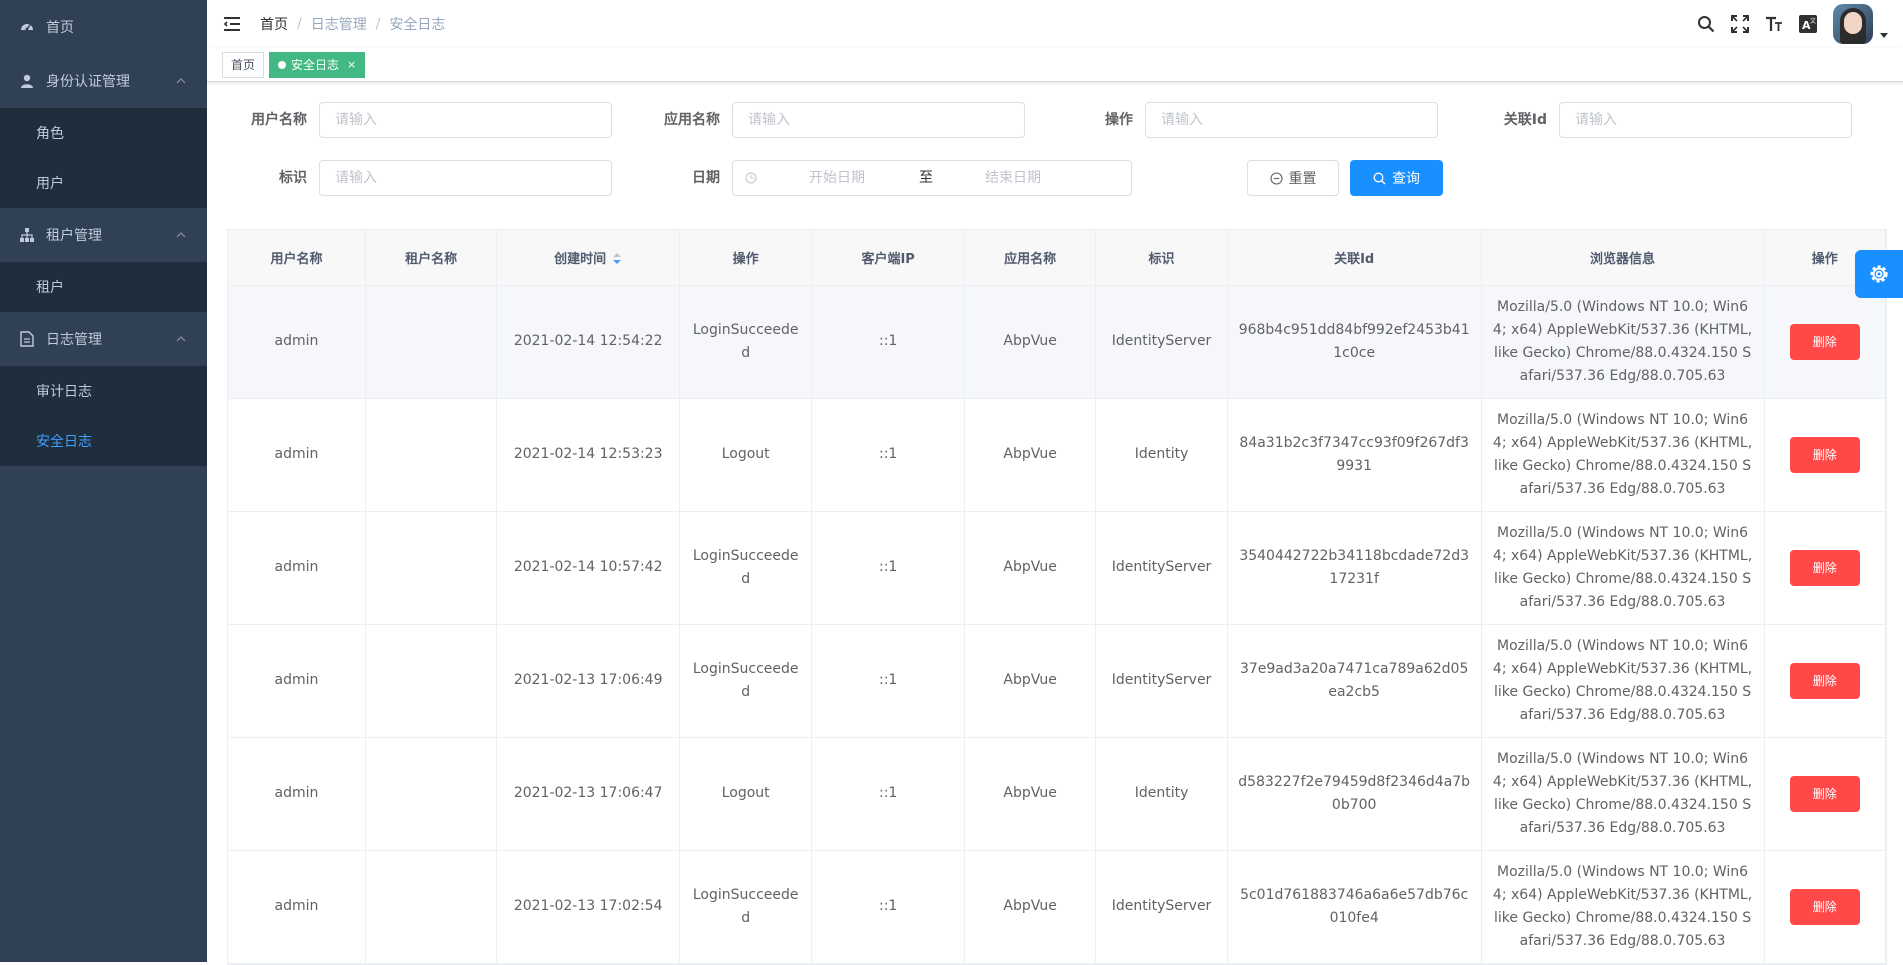 Image resolution: width=1903 pixels, height=965 pixels. I want to click on breadcrumb-log-mgmt: 日志管理, so click(339, 24).